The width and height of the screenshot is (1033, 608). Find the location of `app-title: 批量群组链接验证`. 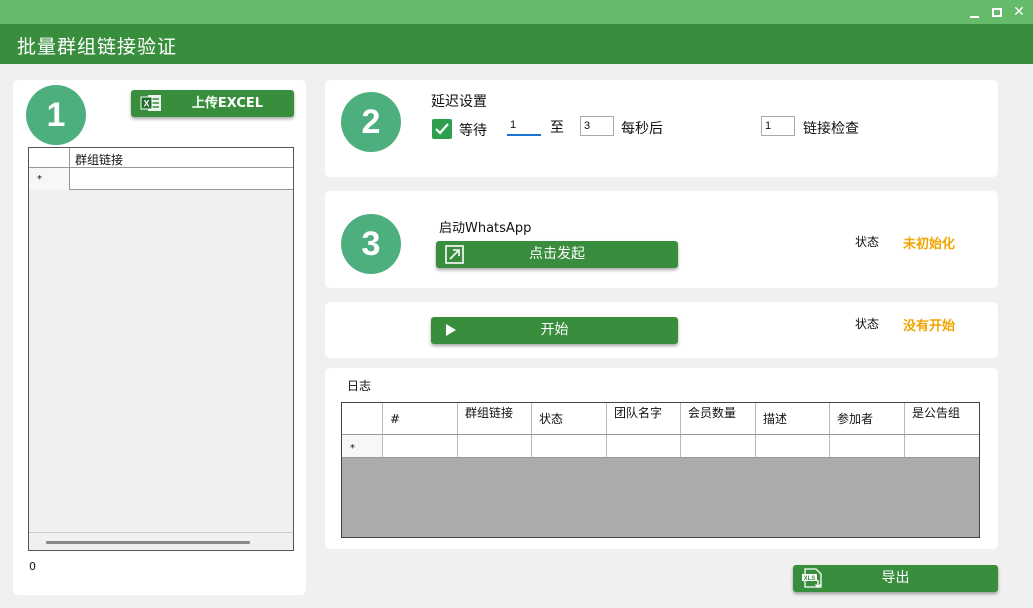

app-title: 批量群组链接验证 is located at coordinates (97, 47).